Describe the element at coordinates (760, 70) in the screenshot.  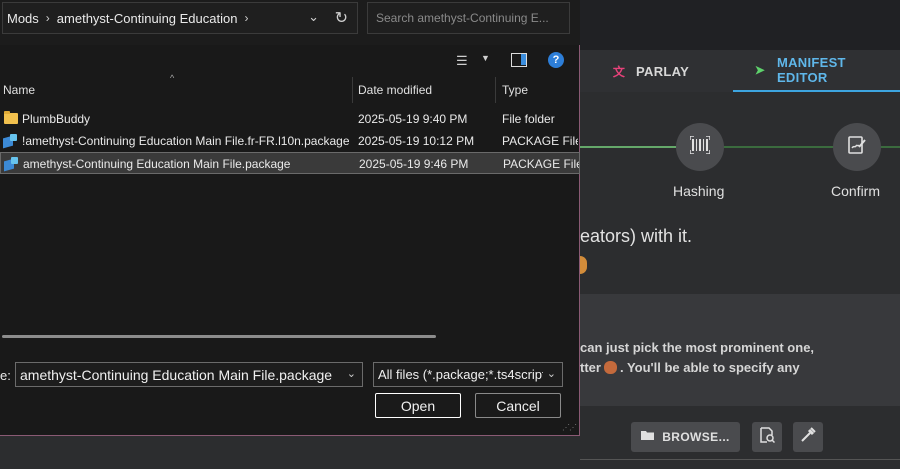
I see `manifest-icon: ➤` at that location.